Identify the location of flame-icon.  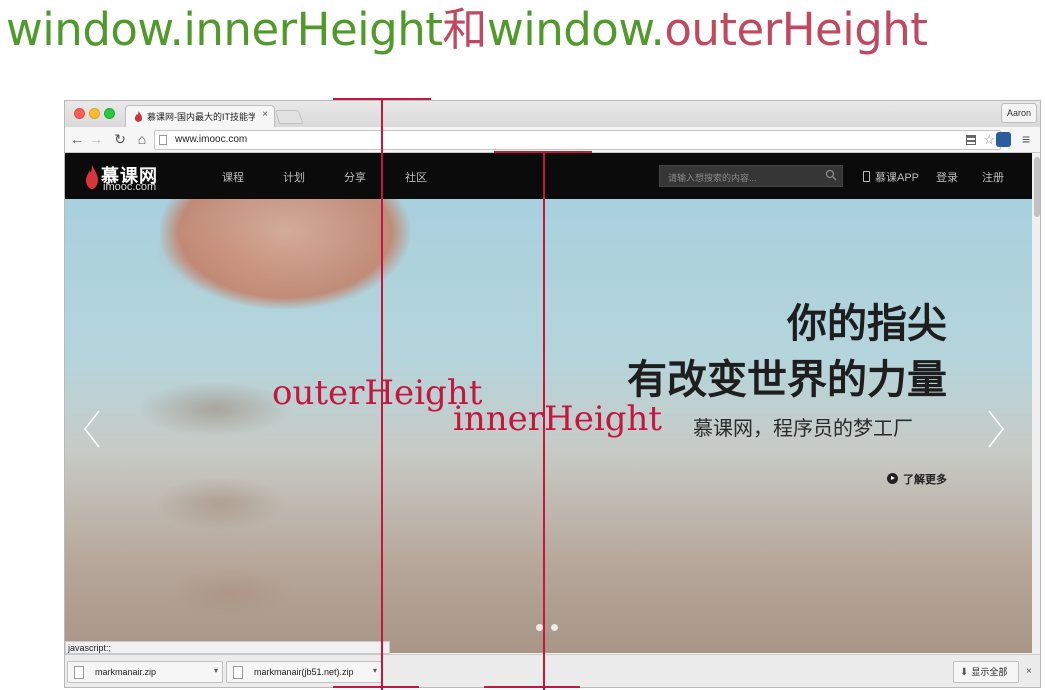
(138, 116).